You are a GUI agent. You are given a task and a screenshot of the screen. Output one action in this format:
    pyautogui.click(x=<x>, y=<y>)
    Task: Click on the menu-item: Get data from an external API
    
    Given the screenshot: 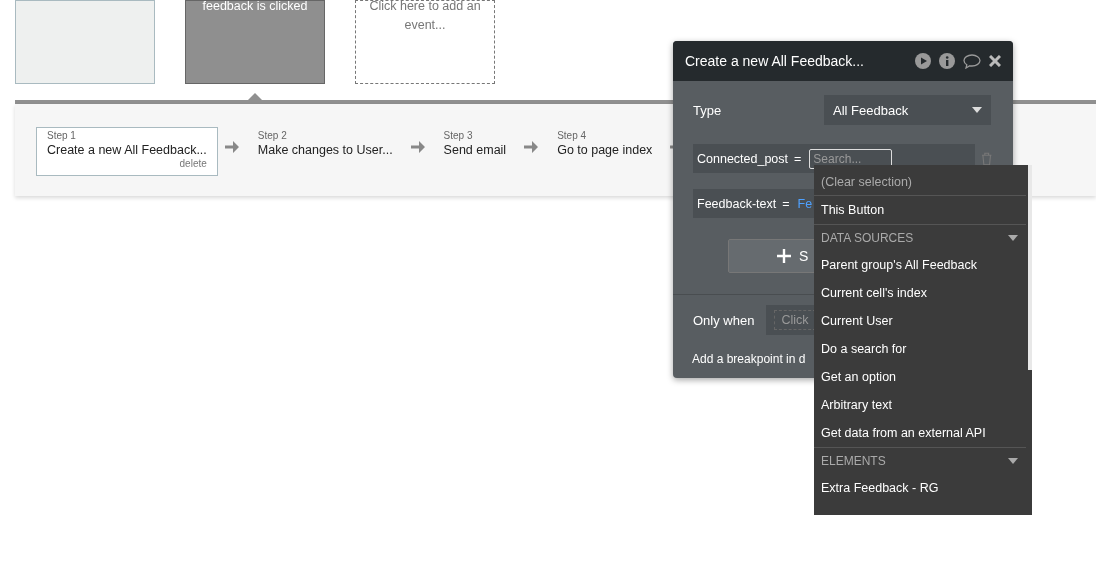 What is the action you would take?
    pyautogui.click(x=920, y=433)
    